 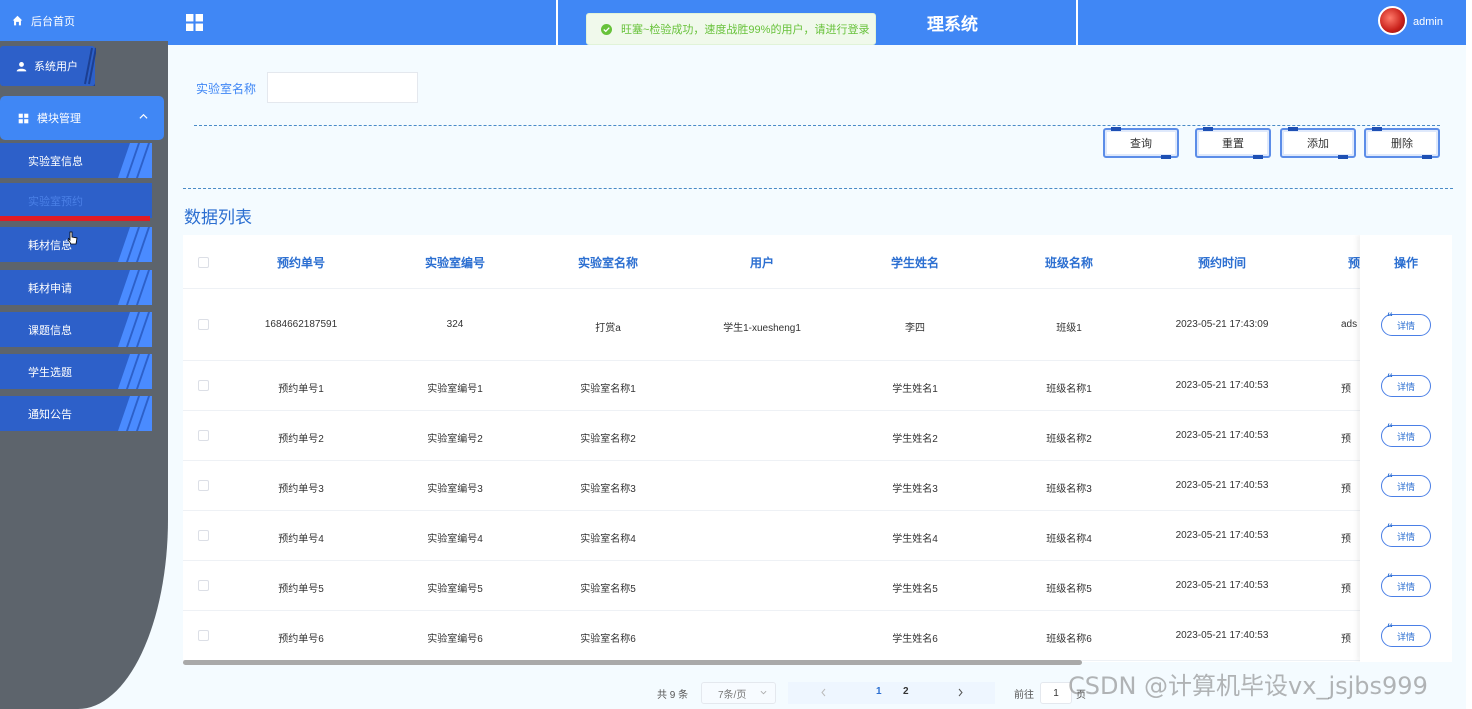 I want to click on username-label: admin, so click(x=1428, y=22).